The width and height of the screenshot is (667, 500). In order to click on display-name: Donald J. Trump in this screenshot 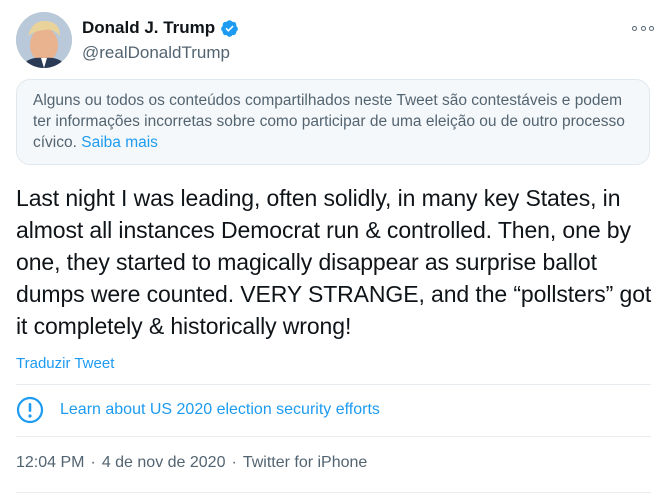, I will do `click(148, 28)`.